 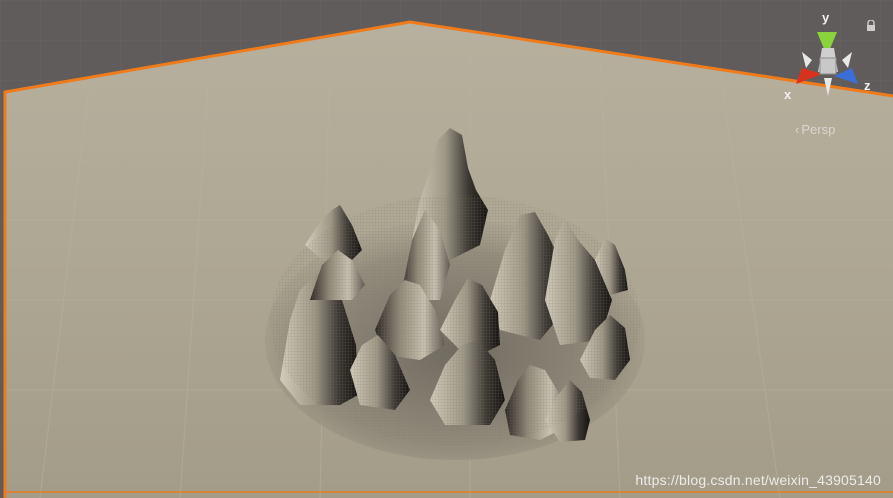 I want to click on orientation-gizmo: y x z, so click(x=827, y=56).